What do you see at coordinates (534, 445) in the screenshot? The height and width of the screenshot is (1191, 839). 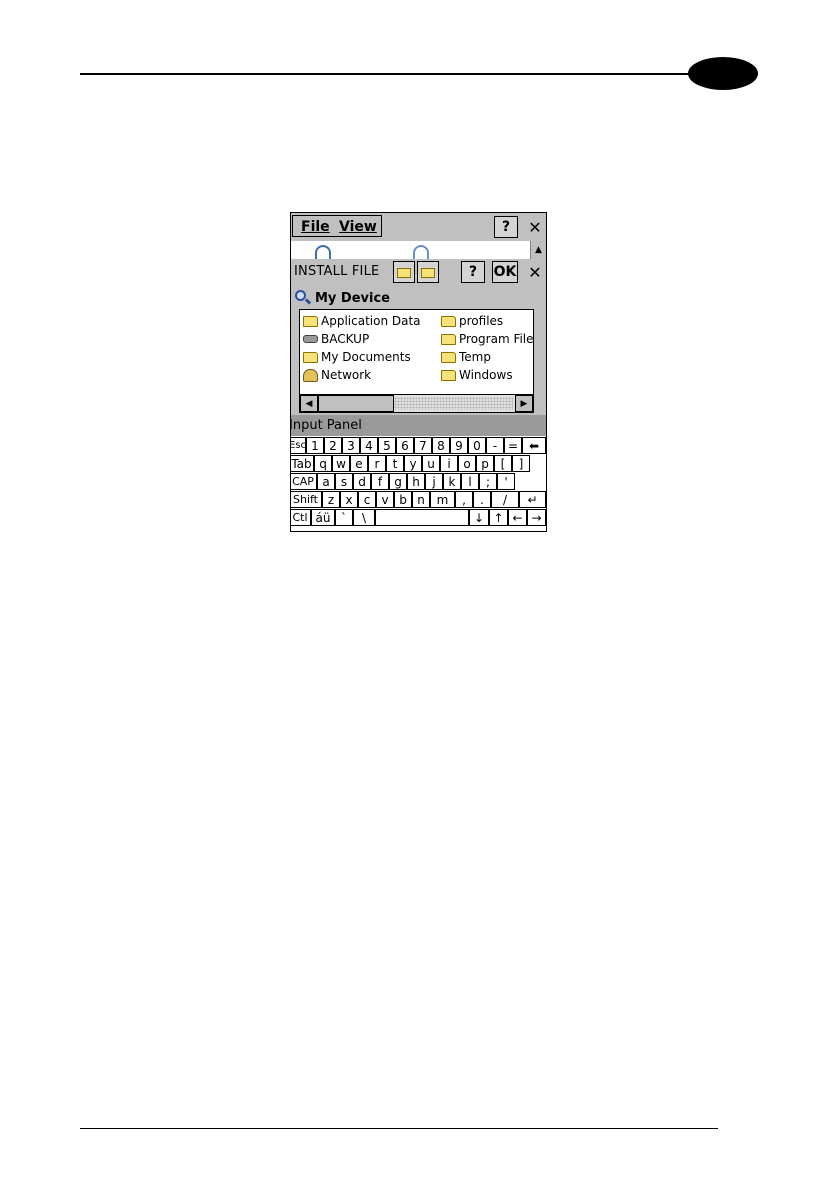 I see `backspace-key: ⬅` at bounding box center [534, 445].